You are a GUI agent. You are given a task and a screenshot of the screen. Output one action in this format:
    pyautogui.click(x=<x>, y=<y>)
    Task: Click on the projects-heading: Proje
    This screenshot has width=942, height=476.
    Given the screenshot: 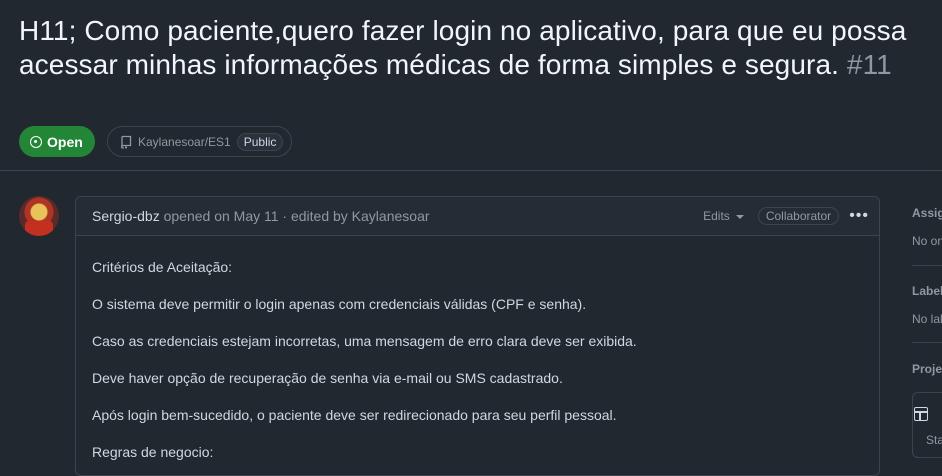 What is the action you would take?
    pyautogui.click(x=927, y=369)
    